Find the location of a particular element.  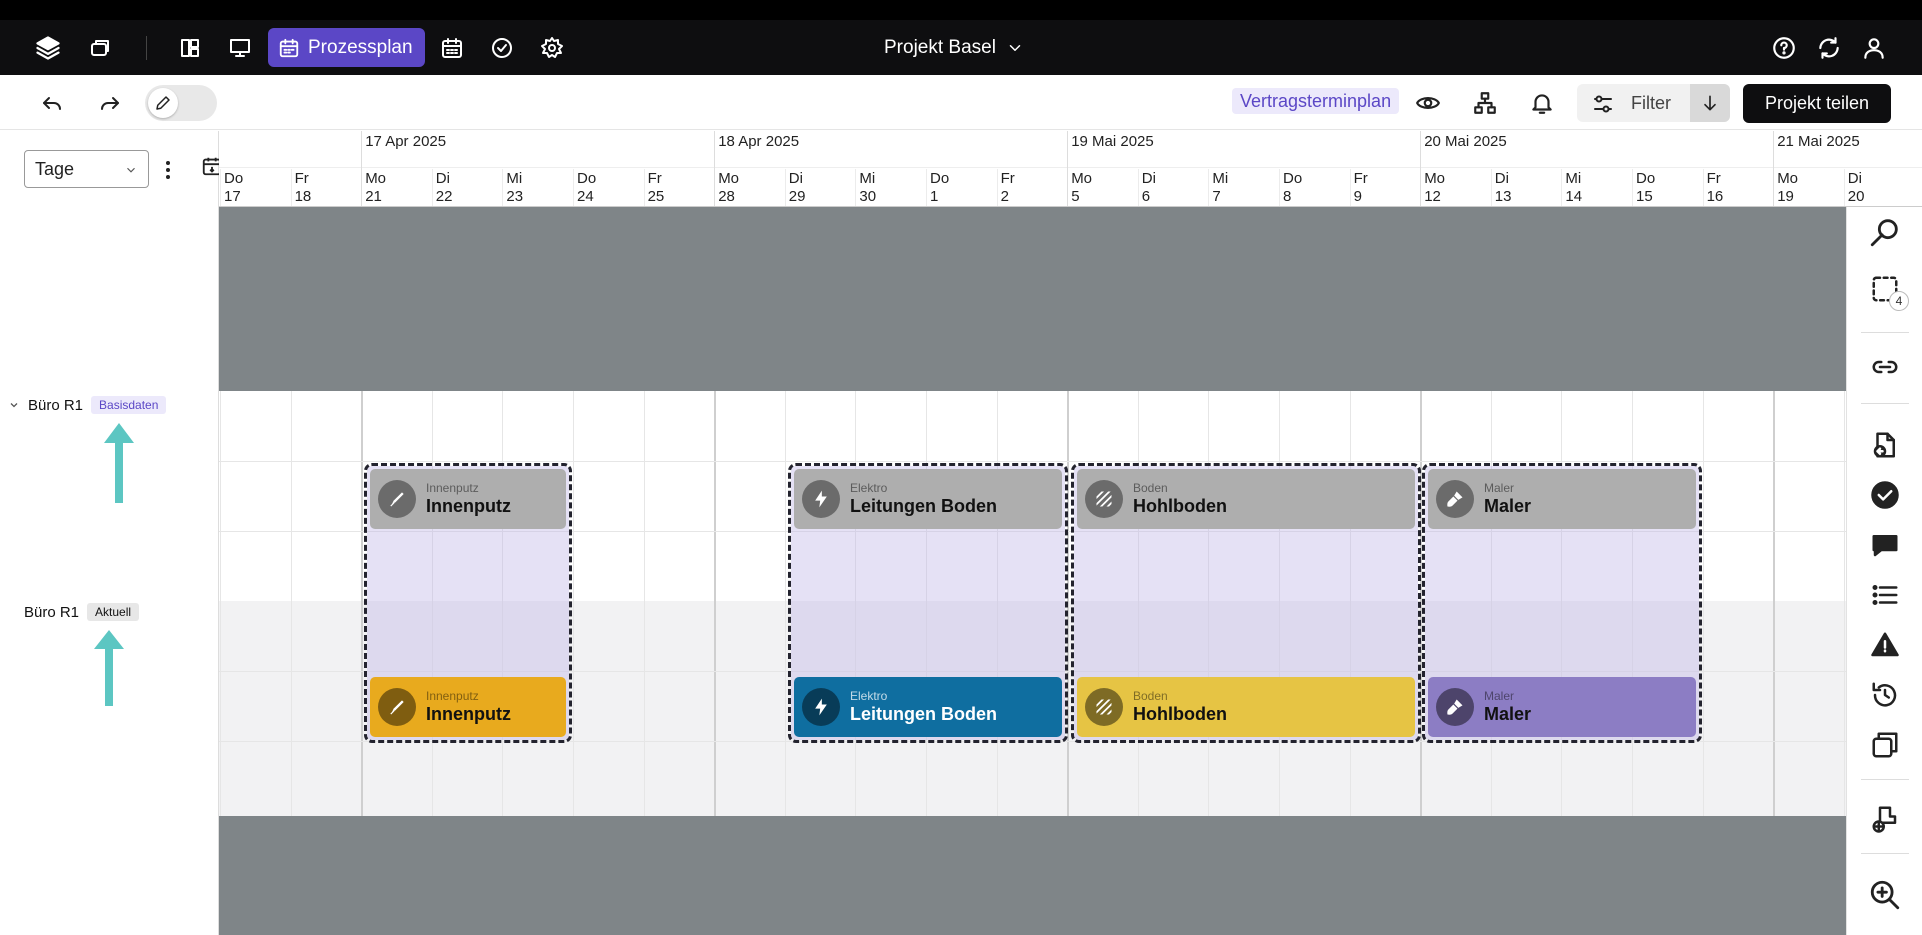

day-number: 17 is located at coordinates (232, 196).